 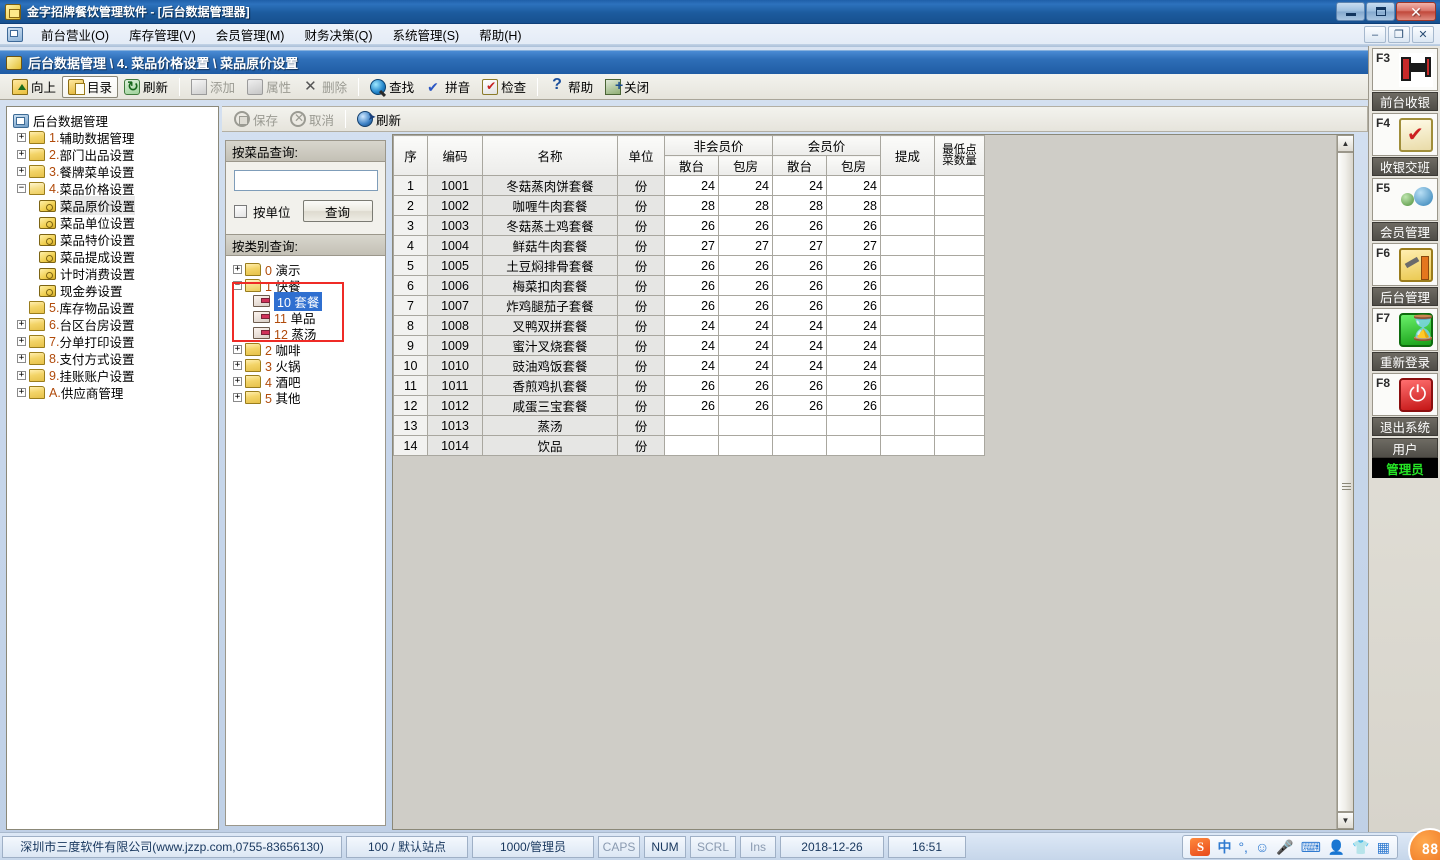 I want to click on menu-item-front-desk: 前台营业(O), so click(x=75, y=34).